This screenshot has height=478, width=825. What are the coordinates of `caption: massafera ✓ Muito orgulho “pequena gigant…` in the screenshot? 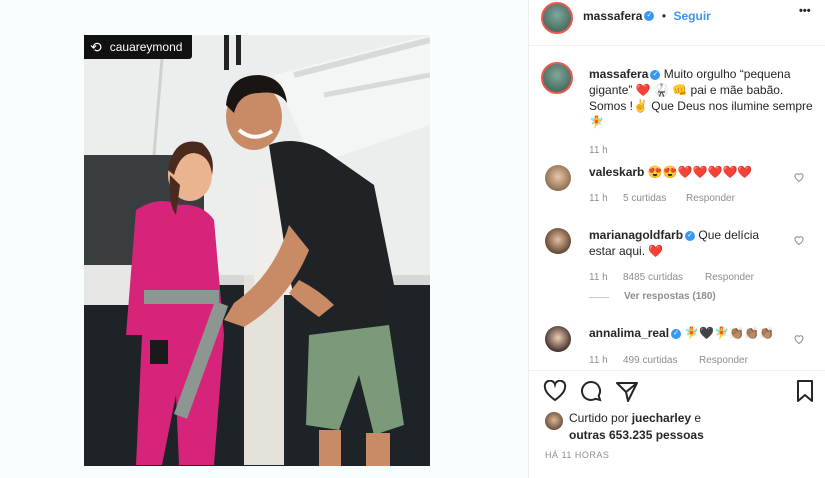 It's located at (701, 98).